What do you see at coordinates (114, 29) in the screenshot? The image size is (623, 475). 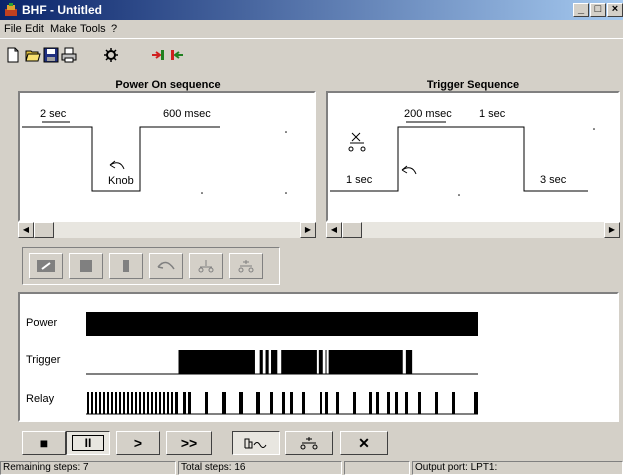 I see `menu-help: ?` at bounding box center [114, 29].